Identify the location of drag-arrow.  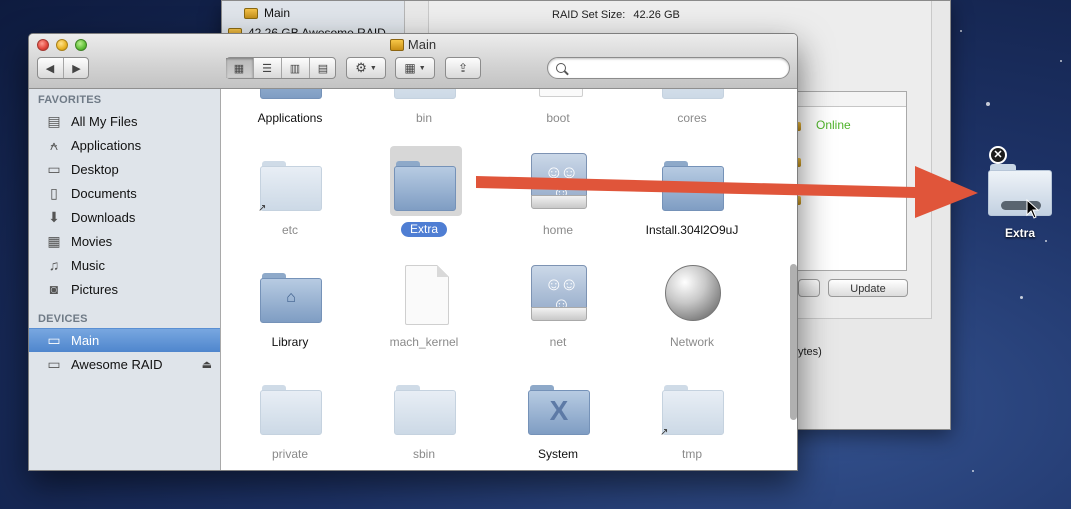
(727, 192).